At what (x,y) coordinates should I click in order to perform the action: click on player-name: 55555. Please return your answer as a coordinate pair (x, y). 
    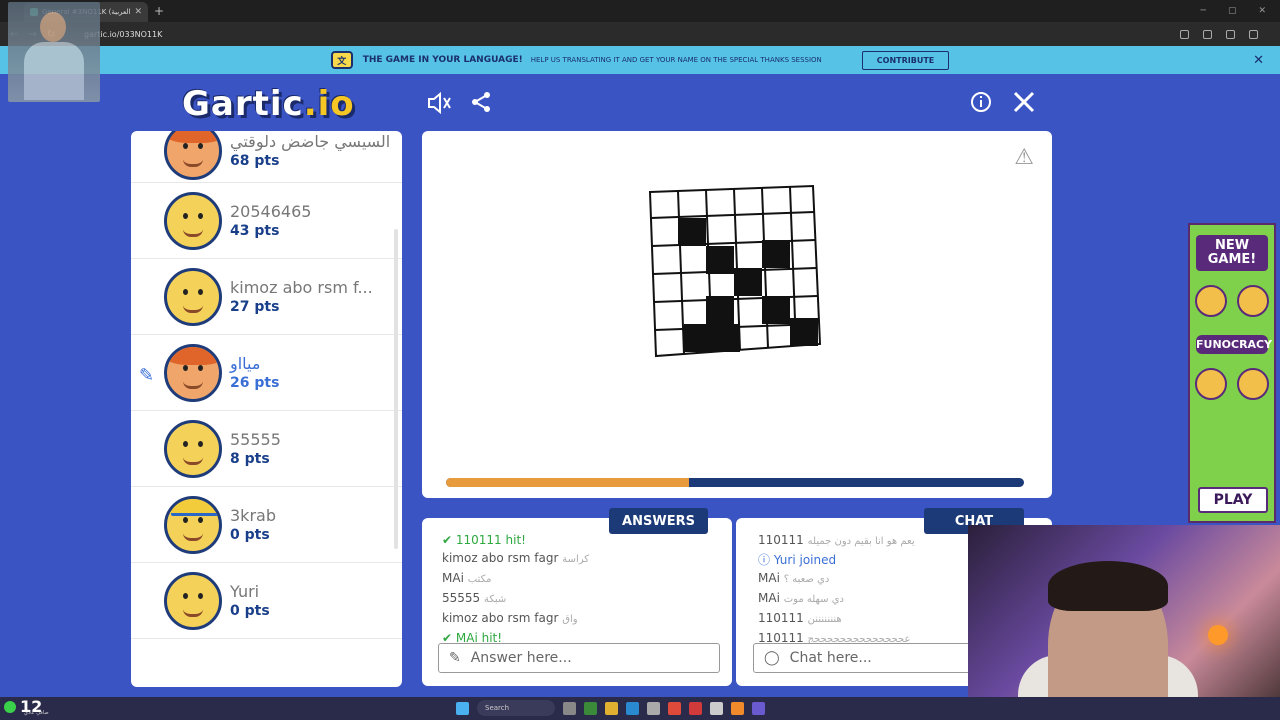
    Looking at the image, I should click on (255, 439).